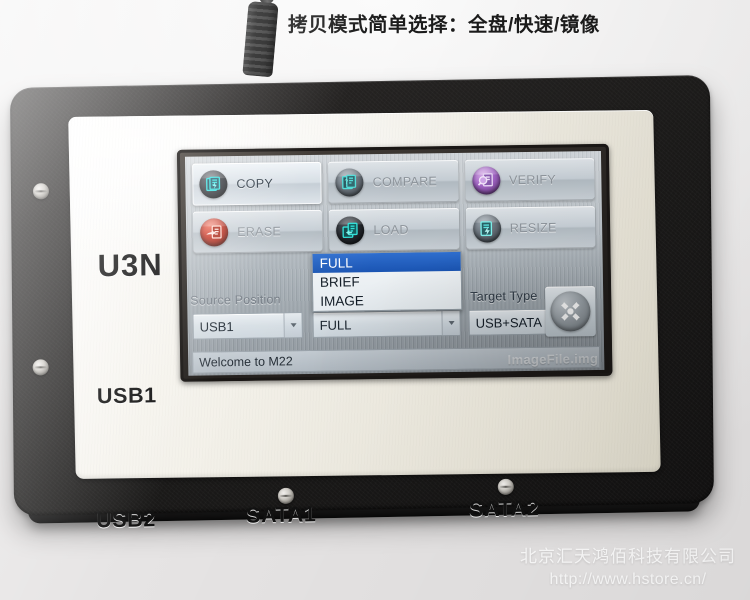  Describe the element at coordinates (504, 509) in the screenshot. I see `port-label-sata2: SATA2` at that location.